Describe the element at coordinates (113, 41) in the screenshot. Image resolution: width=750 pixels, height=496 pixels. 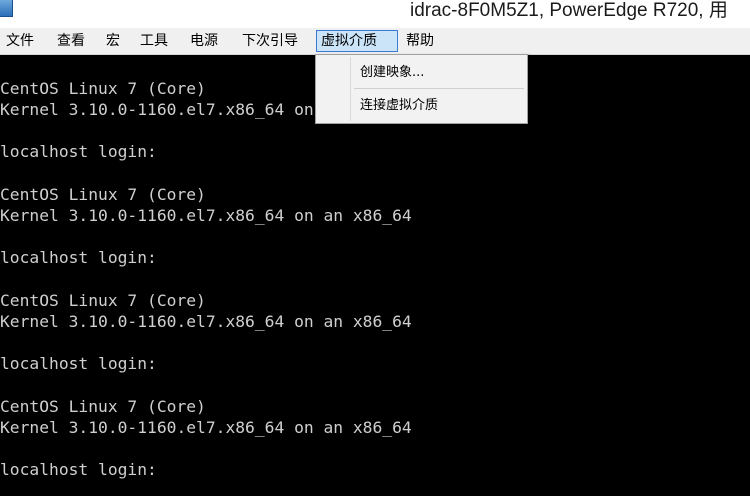
I see `menu-macro: 宏` at that location.